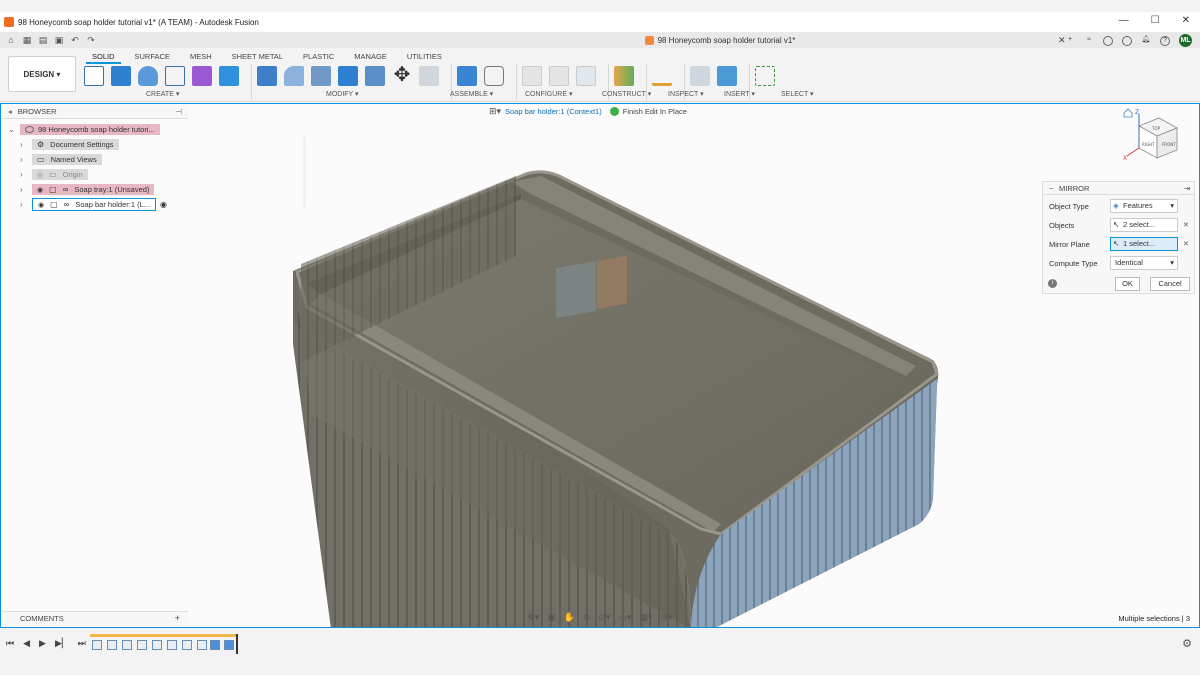 The height and width of the screenshot is (675, 1200). What do you see at coordinates (1155, 20) in the screenshot?
I see `maximize-button: ☐` at bounding box center [1155, 20].